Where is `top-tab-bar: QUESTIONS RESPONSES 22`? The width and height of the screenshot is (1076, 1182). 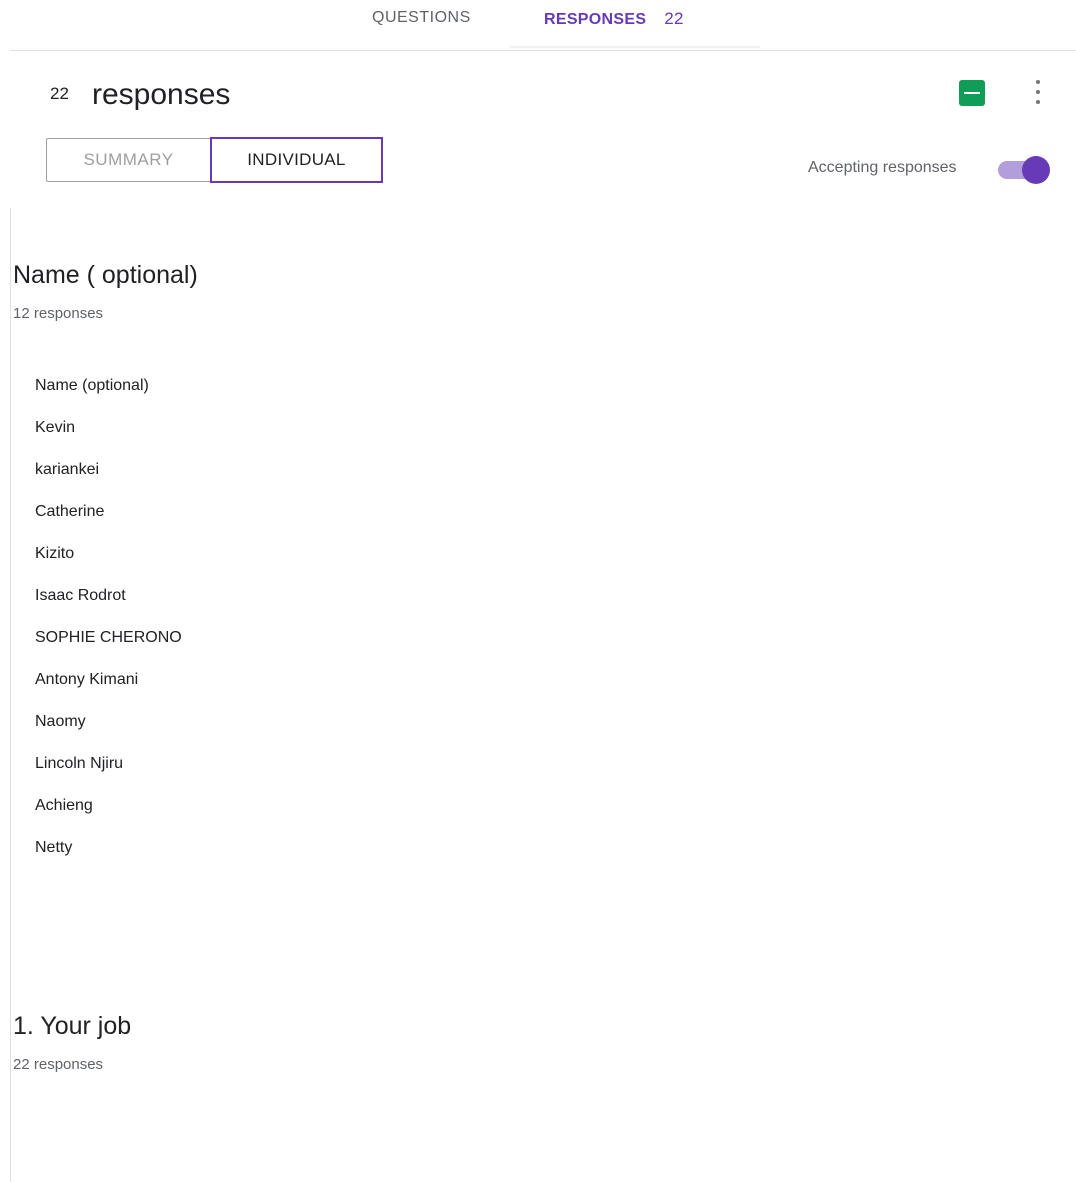 top-tab-bar: QUESTIONS RESPONSES 22 is located at coordinates (538, 24).